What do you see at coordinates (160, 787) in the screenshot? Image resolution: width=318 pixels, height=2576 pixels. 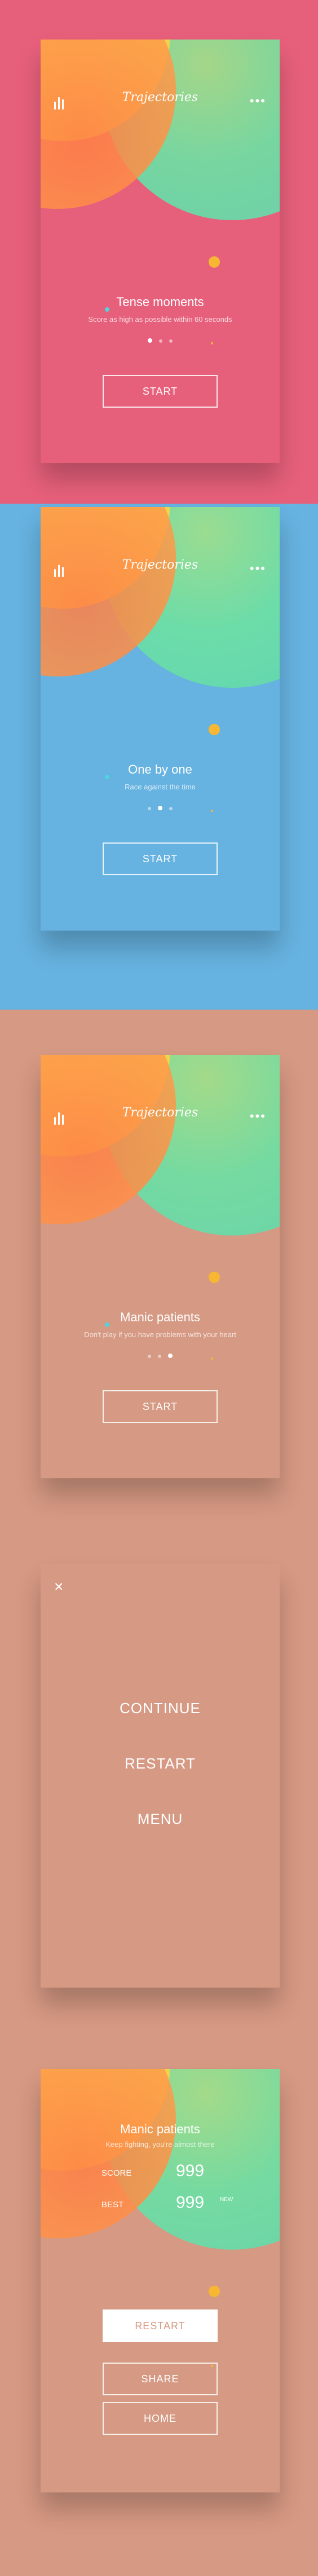 I see `mode-subtitle: Race against the time` at bounding box center [160, 787].